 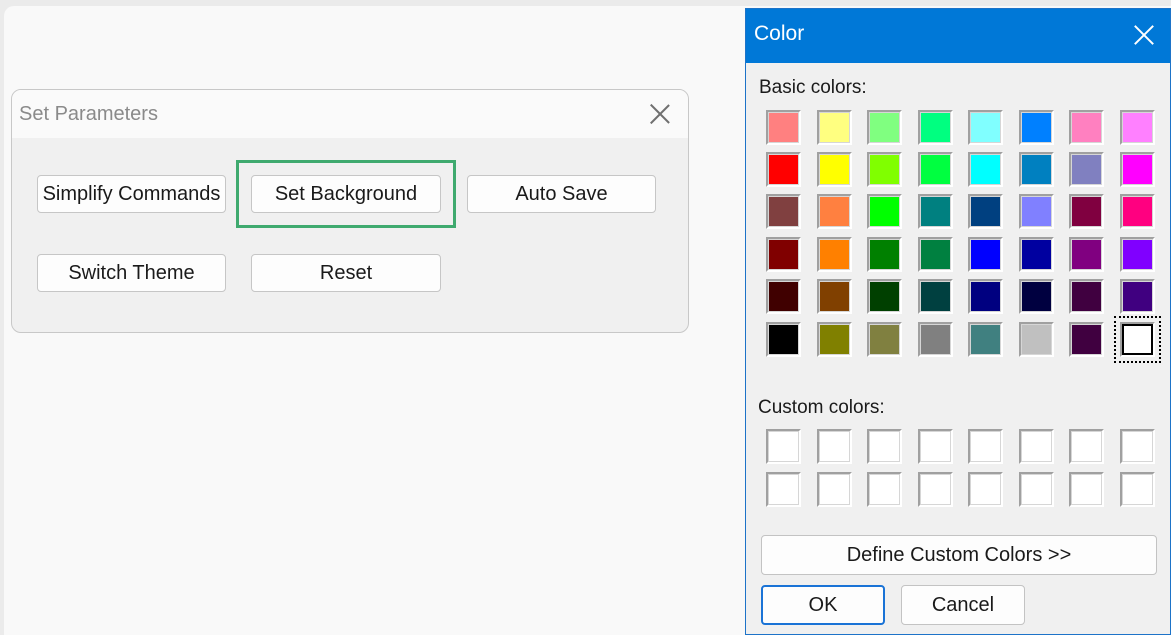 I want to click on define-custom-colors-button: Define Custom Colors >>, so click(x=959, y=555).